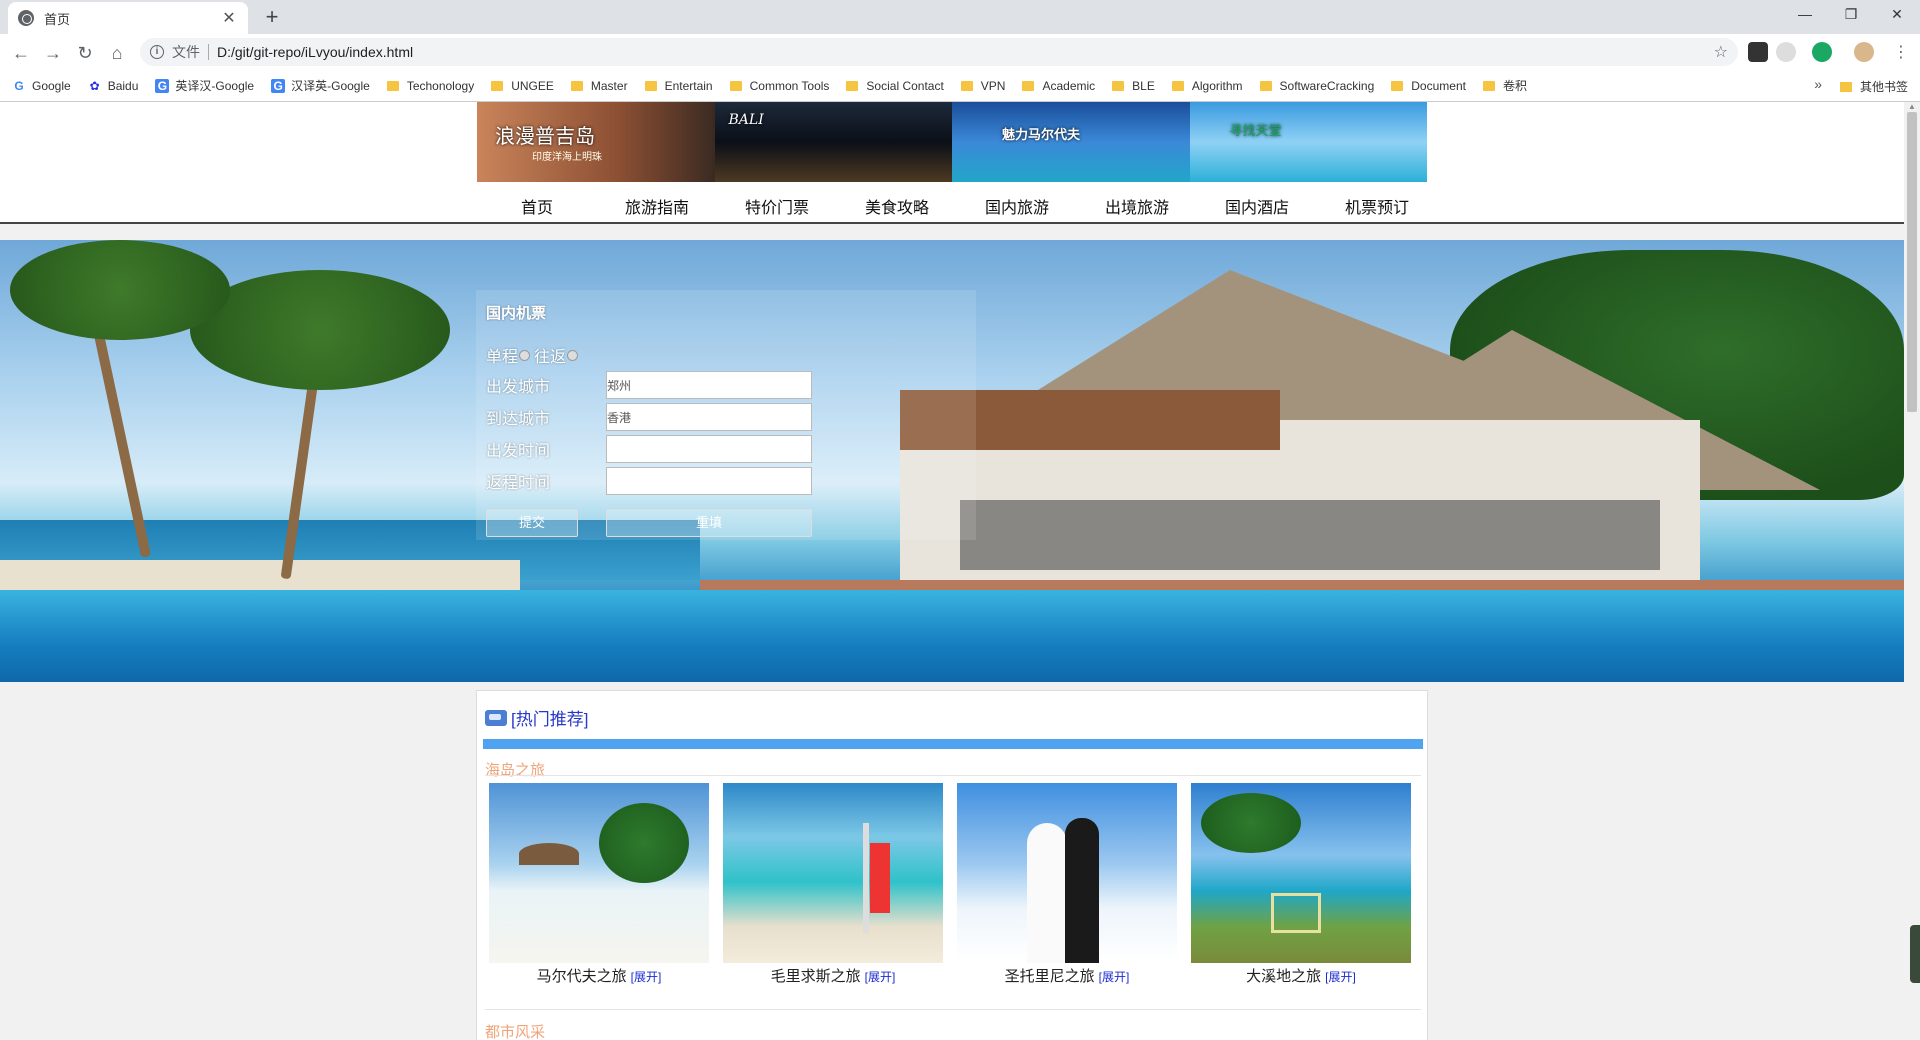 Image resolution: width=1920 pixels, height=1040 pixels. What do you see at coordinates (573, 355) in the screenshot?
I see `round-trip-radio` at bounding box center [573, 355].